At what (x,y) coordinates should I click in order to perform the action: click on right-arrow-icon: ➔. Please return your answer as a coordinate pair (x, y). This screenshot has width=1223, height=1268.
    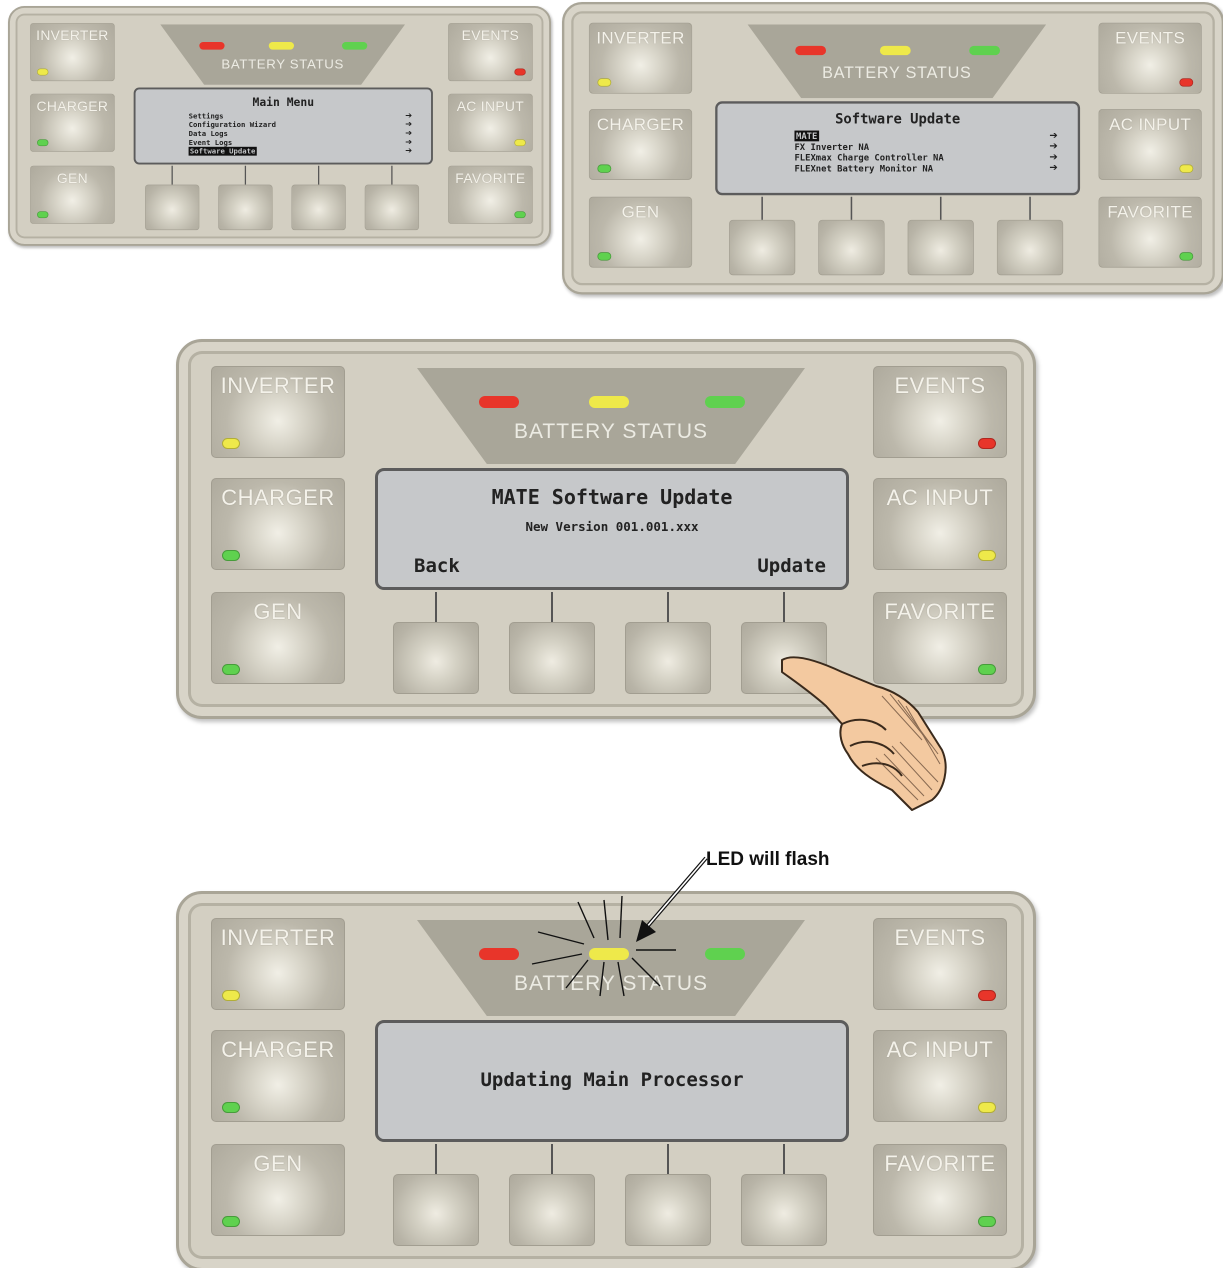
    Looking at the image, I should click on (409, 151).